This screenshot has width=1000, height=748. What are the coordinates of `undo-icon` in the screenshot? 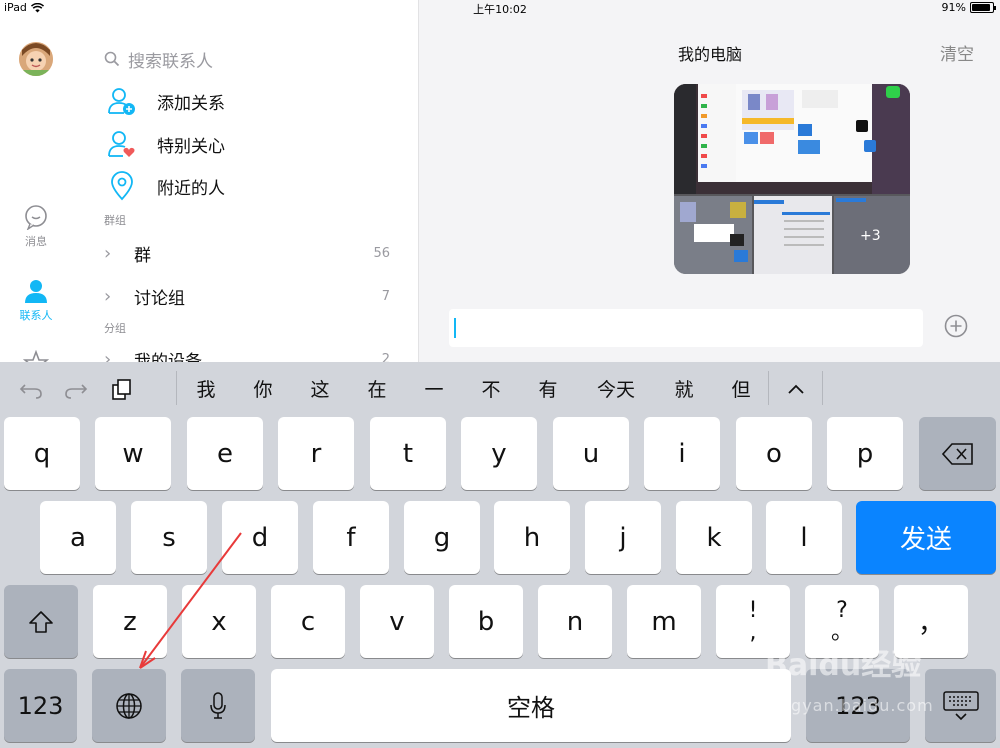 It's located at (31, 389).